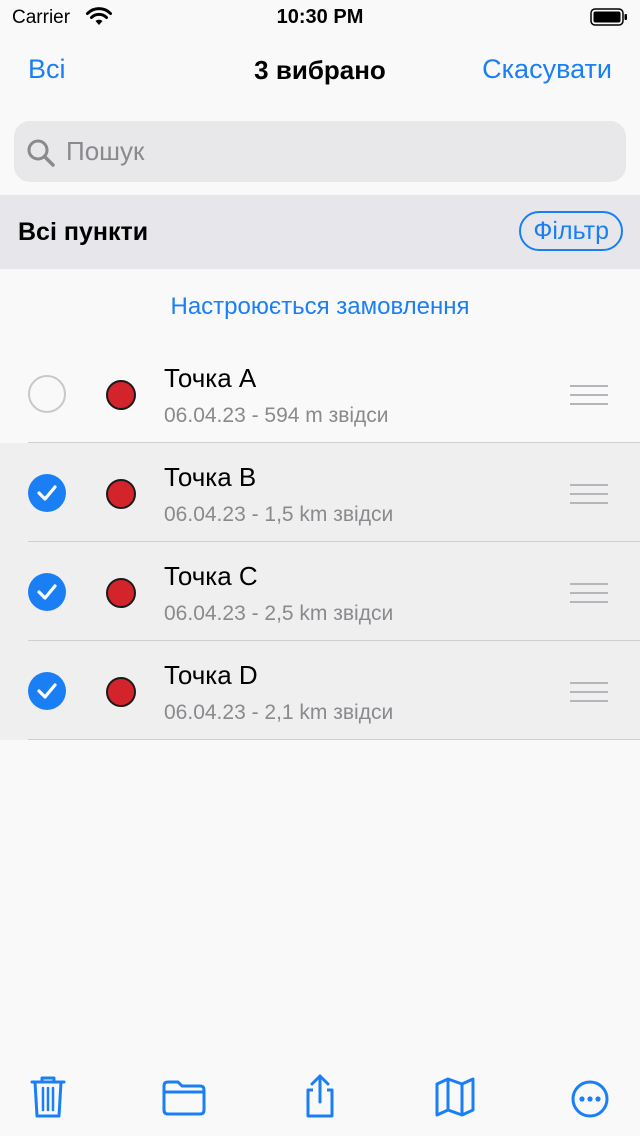 This screenshot has width=640, height=1136. I want to click on cancel-button: Скасувати, so click(547, 69).